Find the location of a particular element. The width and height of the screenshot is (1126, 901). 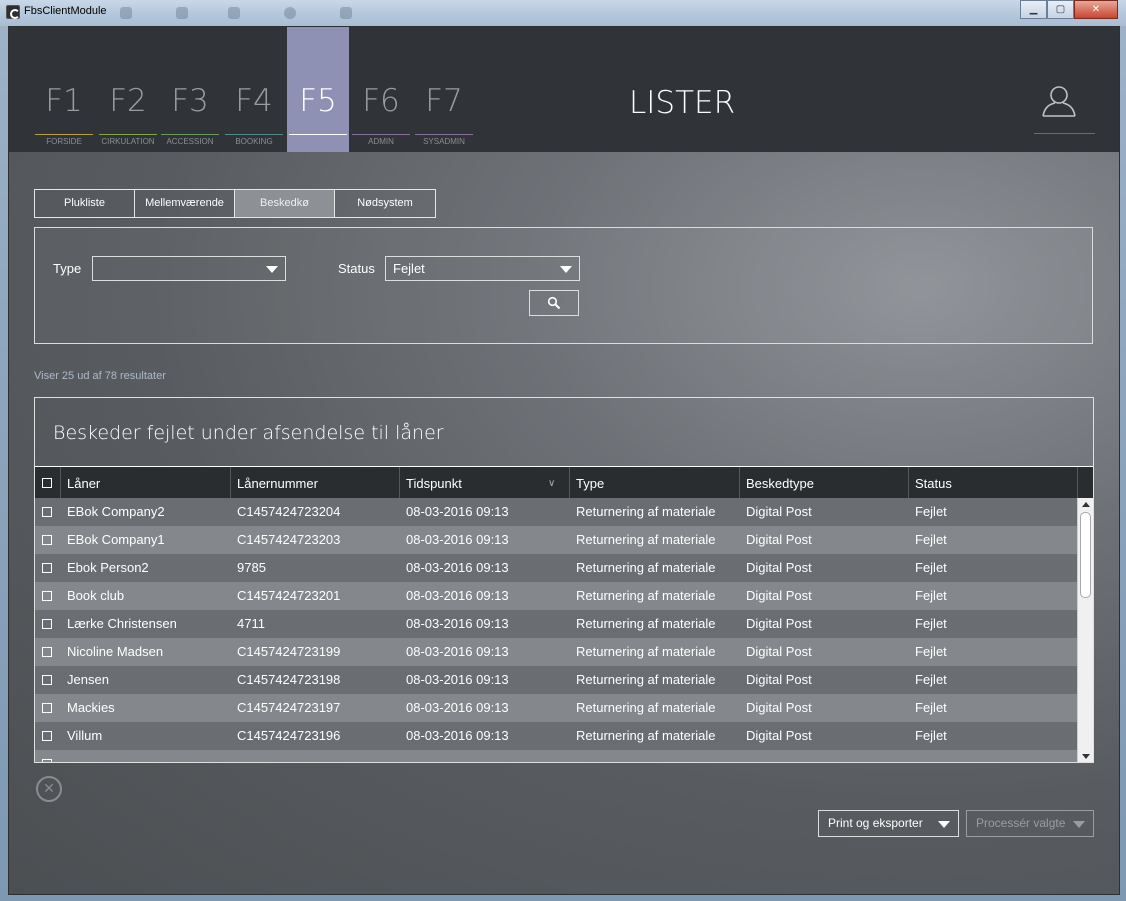

cell-laner: Ebok Person2 is located at coordinates (108, 567).